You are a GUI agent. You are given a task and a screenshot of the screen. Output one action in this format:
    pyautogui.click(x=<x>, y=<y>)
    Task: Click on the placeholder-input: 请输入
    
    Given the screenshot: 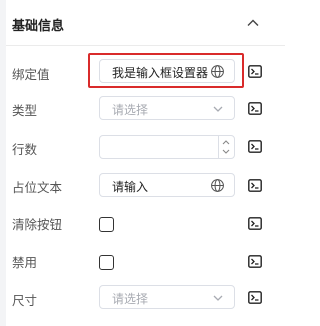 What is the action you would take?
    pyautogui.click(x=167, y=185)
    